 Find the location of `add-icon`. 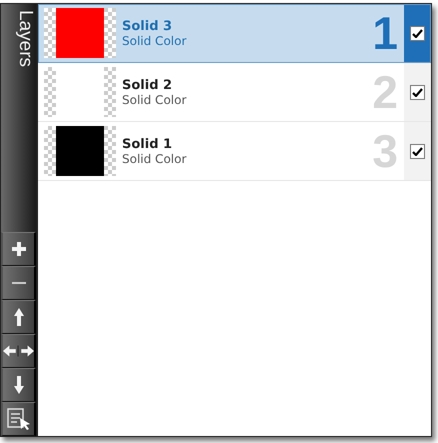

add-icon is located at coordinates (19, 249).